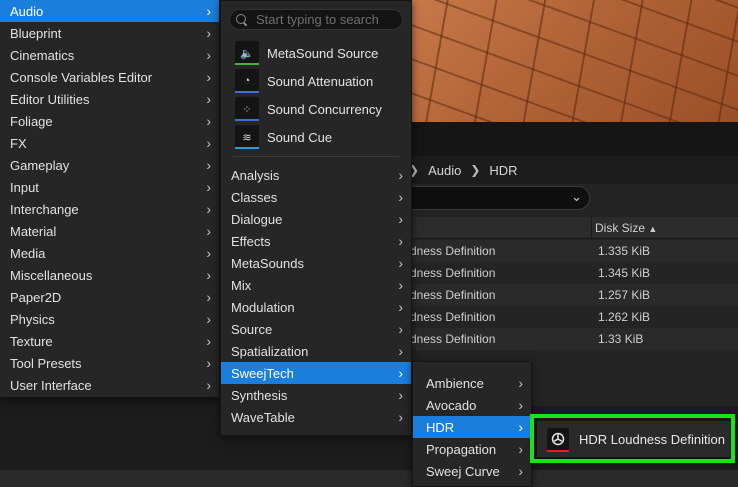 Image resolution: width=738 pixels, height=487 pixels. I want to click on table-row: dness Definition 1.33 KiB, so click(569, 339).